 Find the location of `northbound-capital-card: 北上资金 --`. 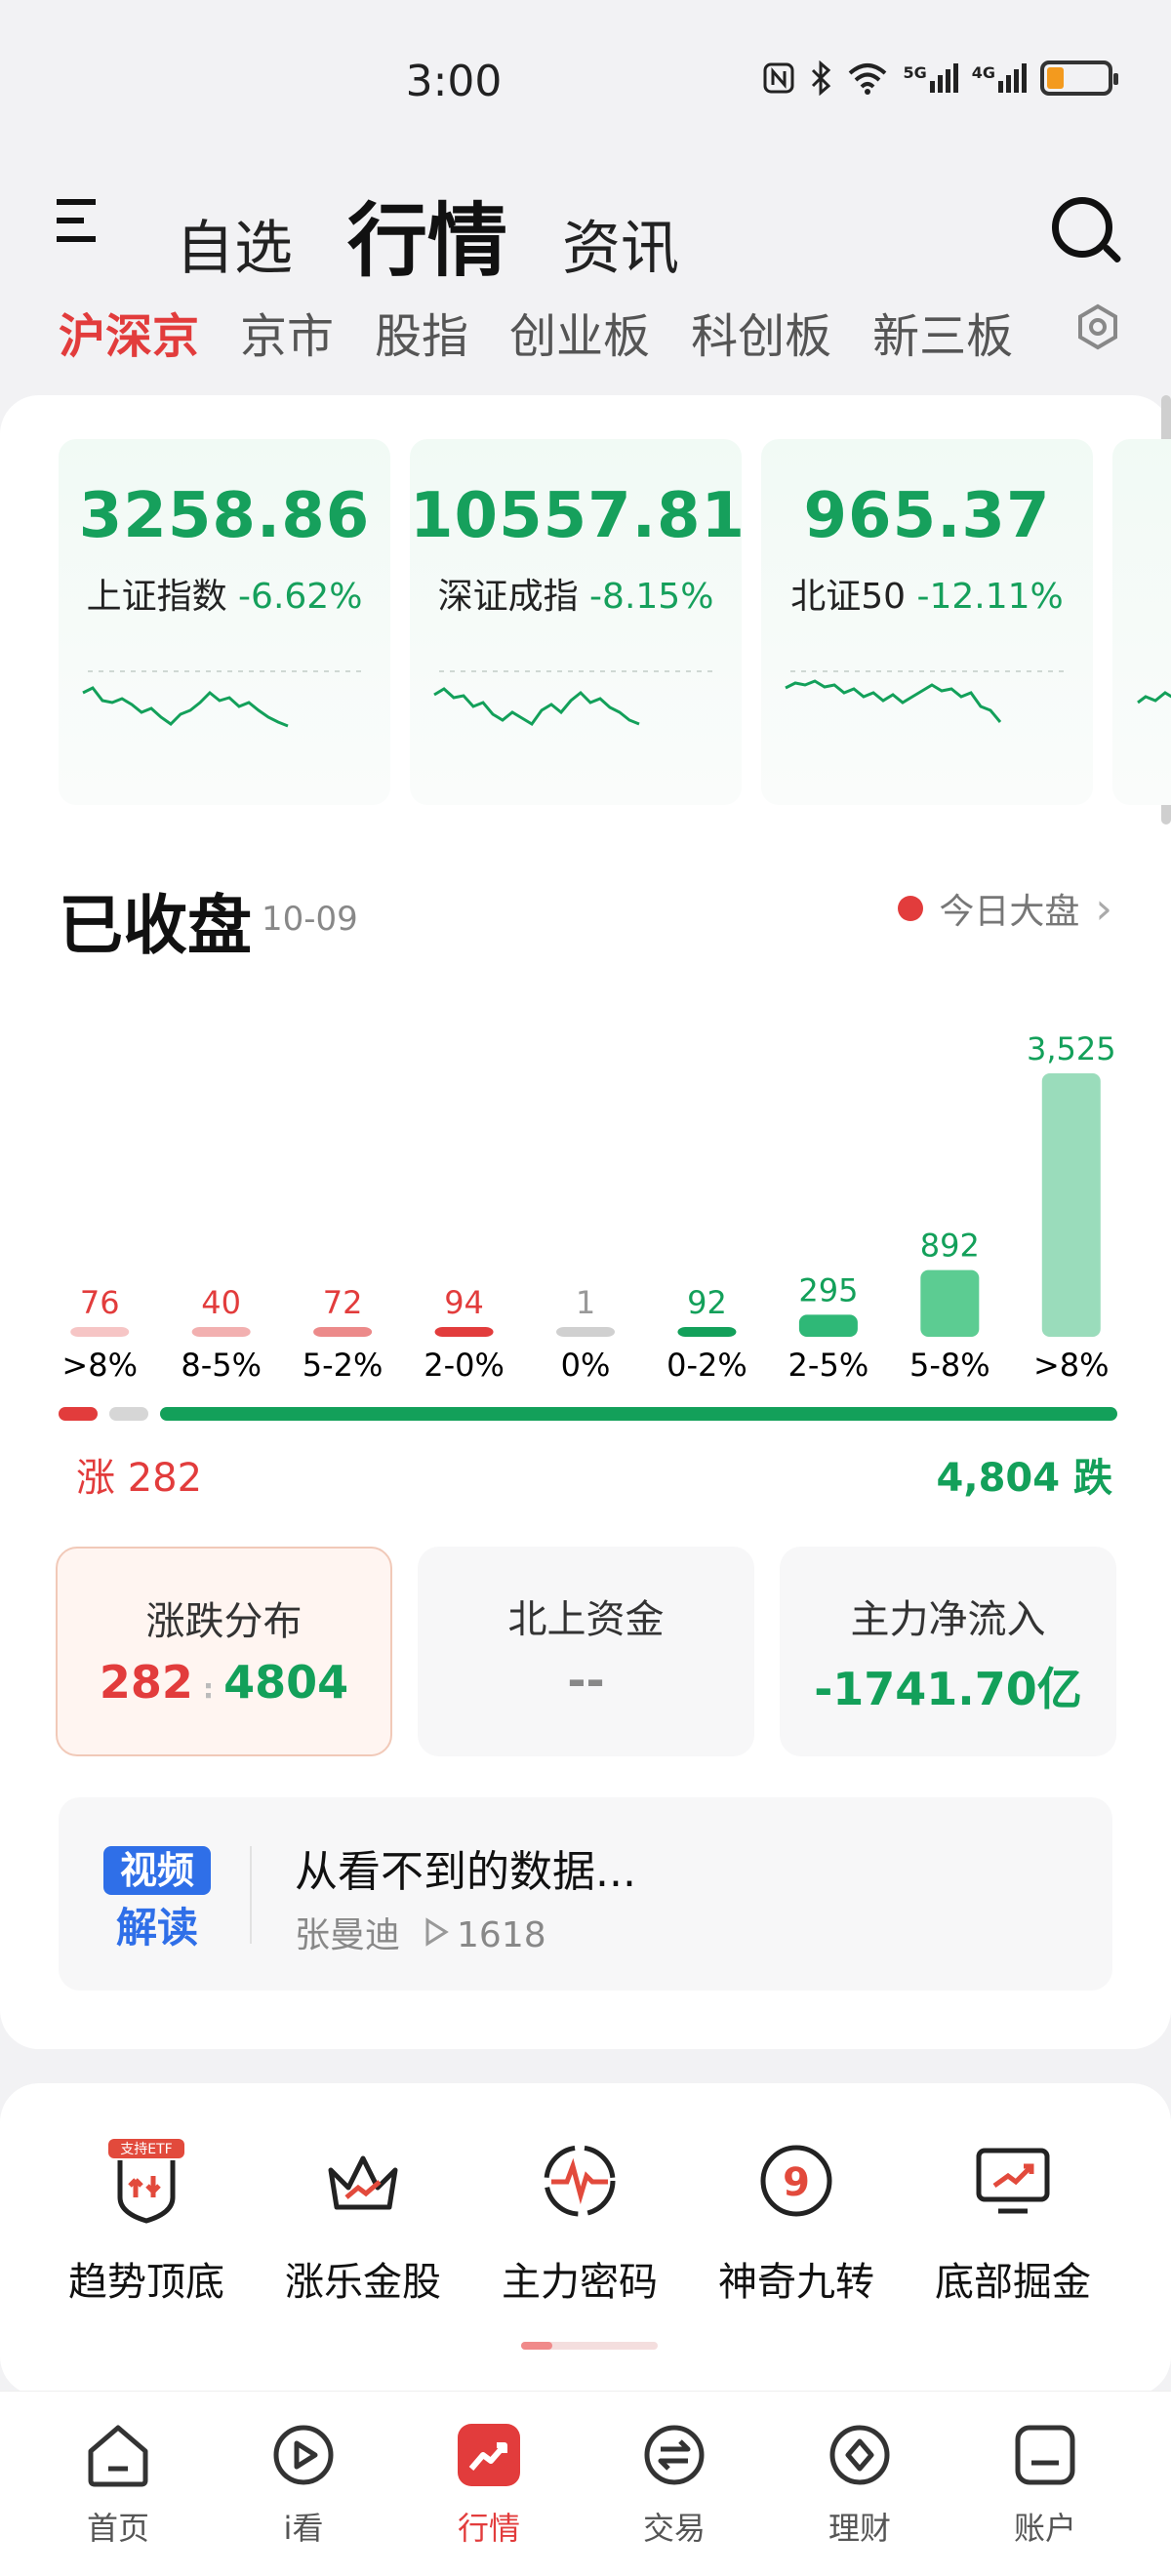

northbound-capital-card: 北上资金 -- is located at coordinates (586, 1651).